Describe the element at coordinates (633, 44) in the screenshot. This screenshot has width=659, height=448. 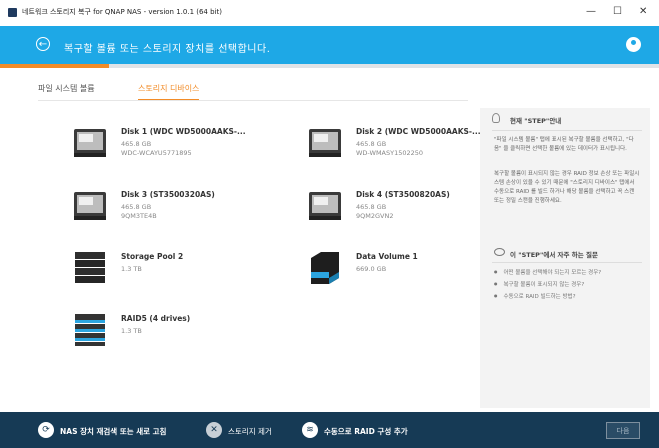
I see `user-icon` at that location.